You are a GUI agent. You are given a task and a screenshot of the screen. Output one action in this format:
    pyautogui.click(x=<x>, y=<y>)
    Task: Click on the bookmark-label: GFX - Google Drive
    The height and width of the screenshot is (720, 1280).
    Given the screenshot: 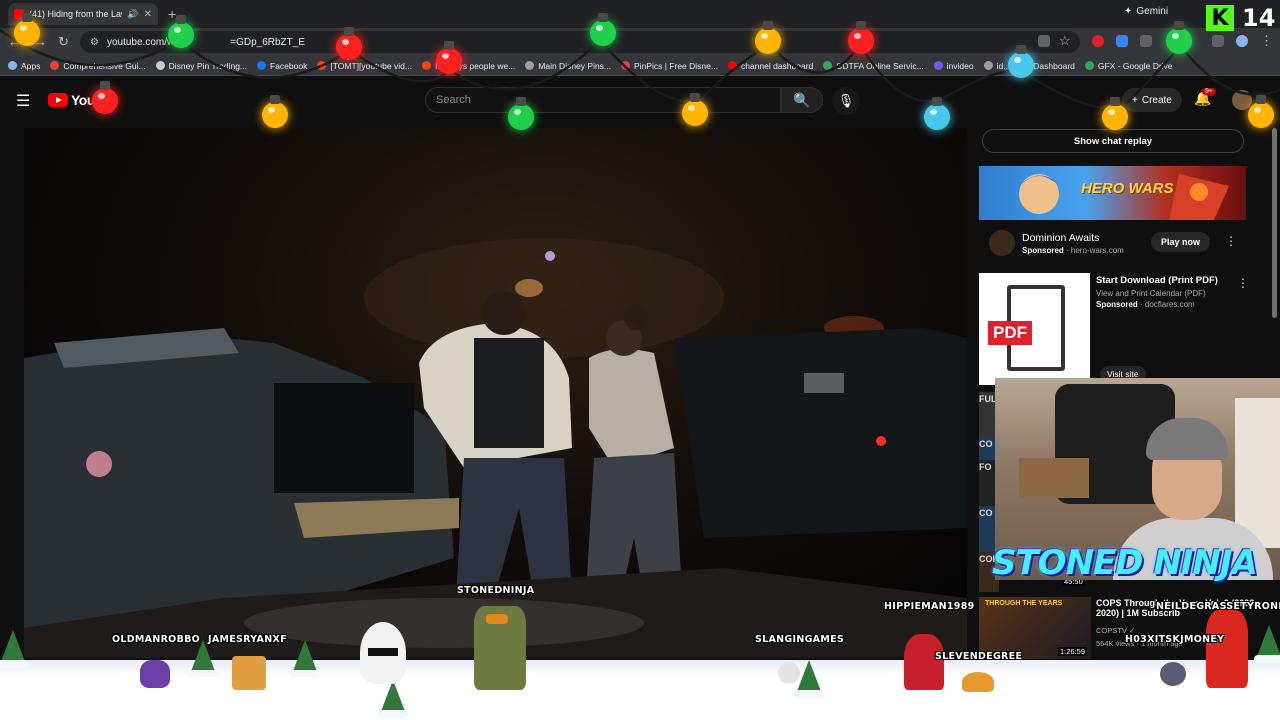 What is the action you would take?
    pyautogui.click(x=1135, y=65)
    